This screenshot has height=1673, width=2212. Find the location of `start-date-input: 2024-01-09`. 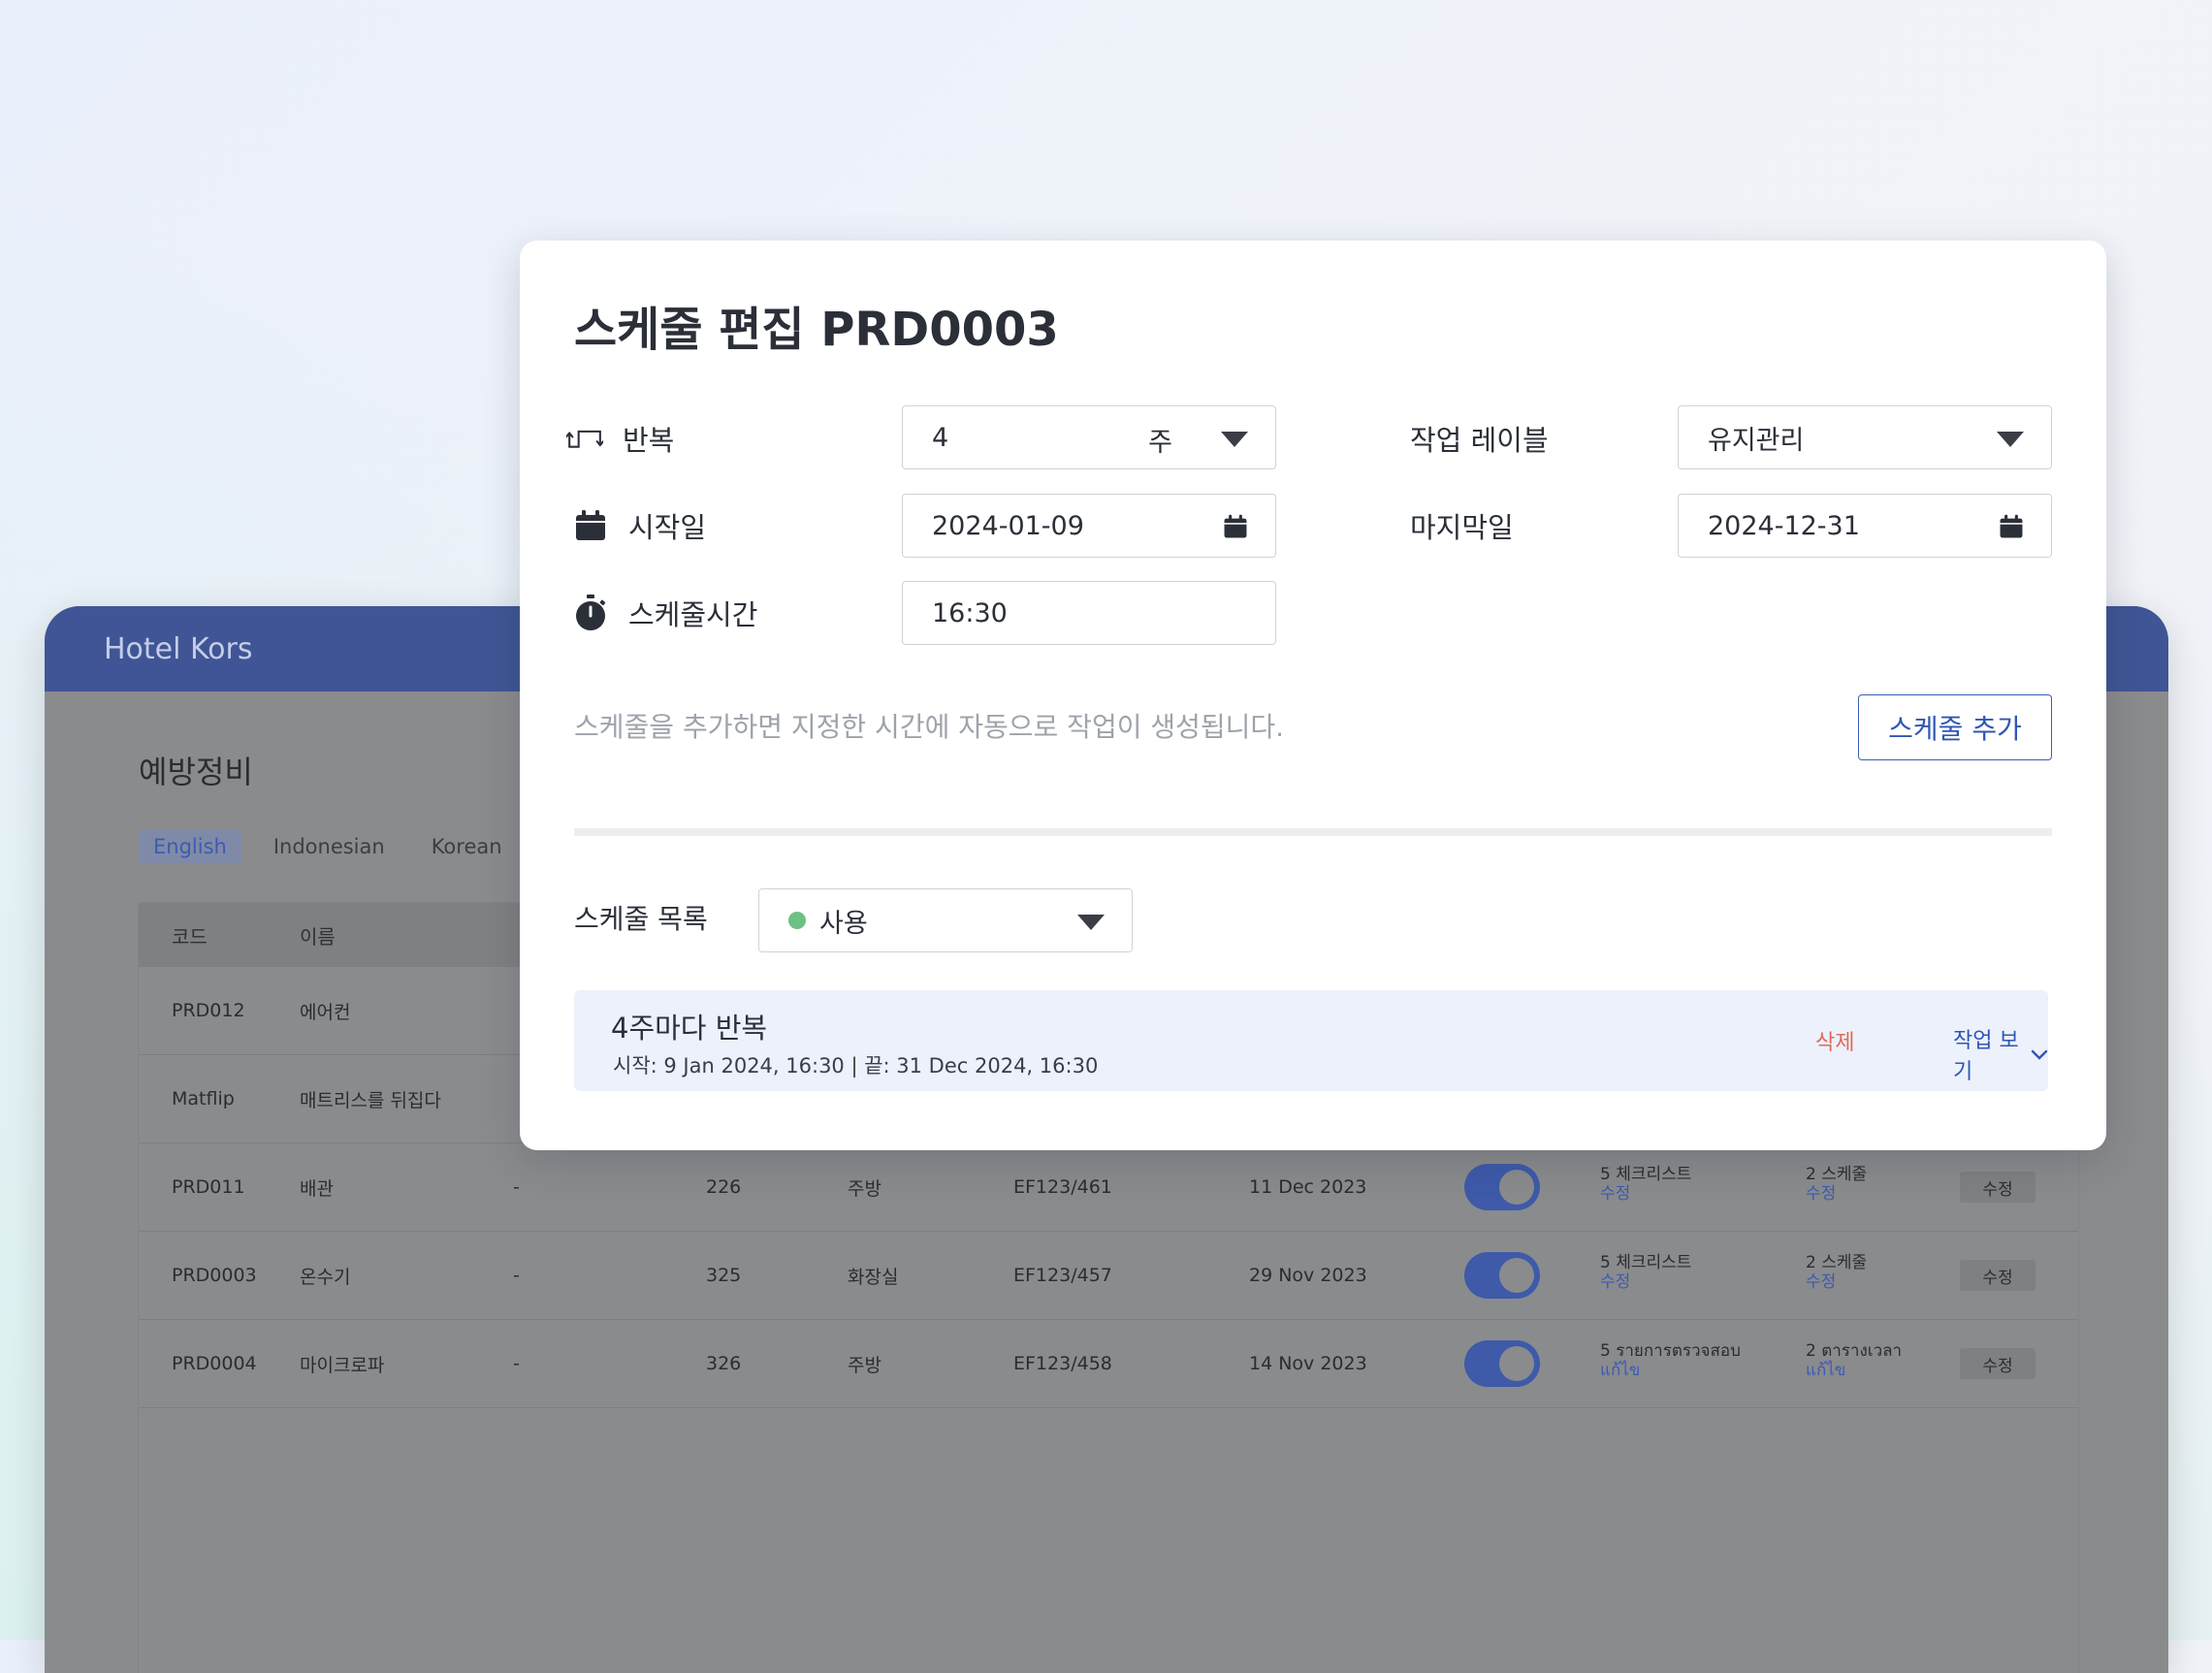

start-date-input: 2024-01-09 is located at coordinates (1089, 526).